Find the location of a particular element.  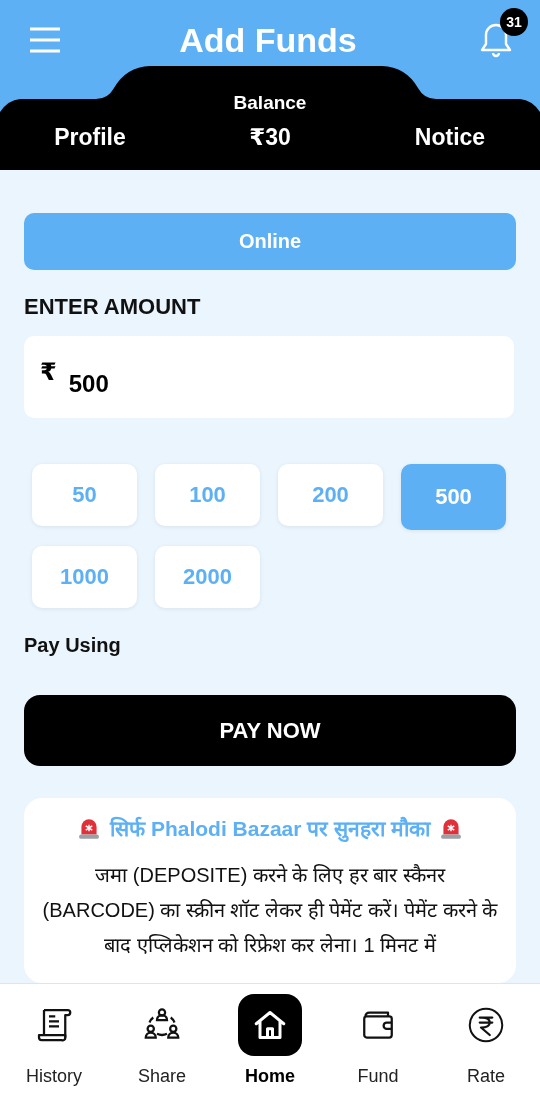

nav-item: Home is located at coordinates (270, 1049).